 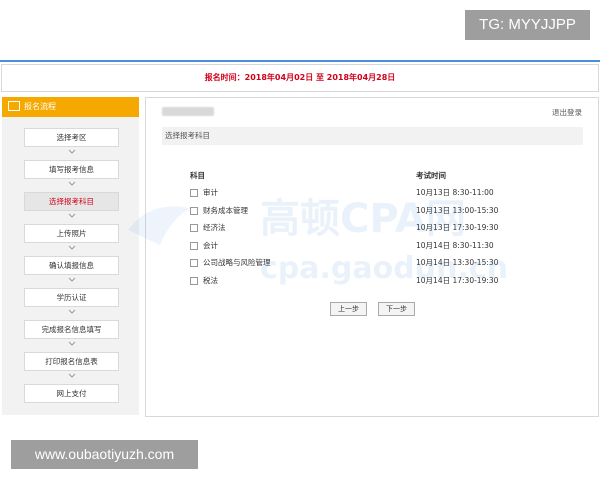 What do you see at coordinates (14, 105) in the screenshot?
I see `monitor-icon` at bounding box center [14, 105].